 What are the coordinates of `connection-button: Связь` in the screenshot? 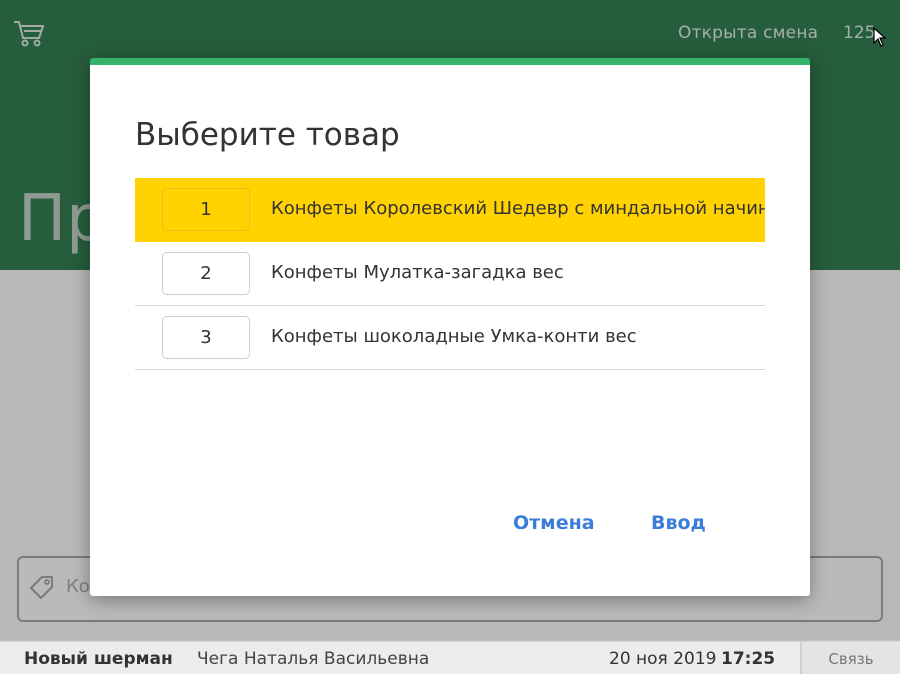 It's located at (850, 658).